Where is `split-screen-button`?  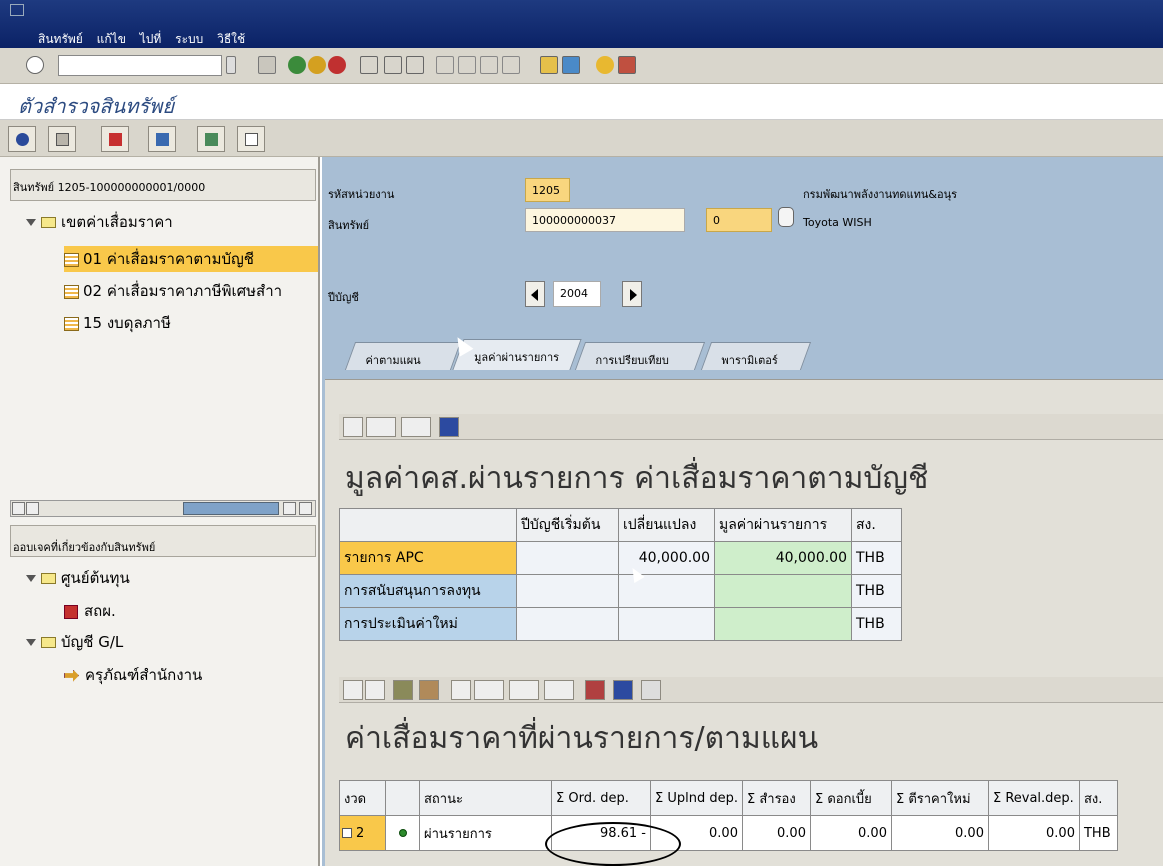 split-screen-button is located at coordinates (162, 139).